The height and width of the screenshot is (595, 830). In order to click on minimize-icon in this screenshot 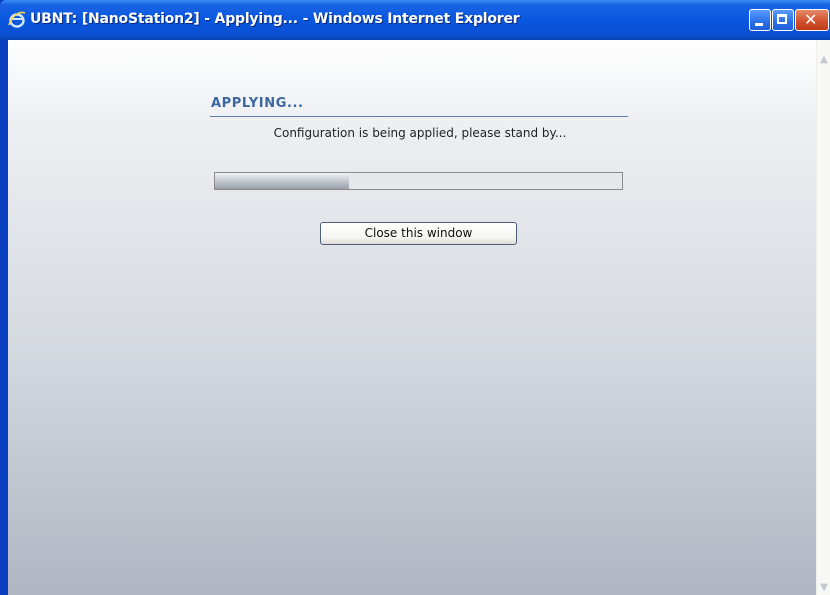, I will do `click(759, 24)`.